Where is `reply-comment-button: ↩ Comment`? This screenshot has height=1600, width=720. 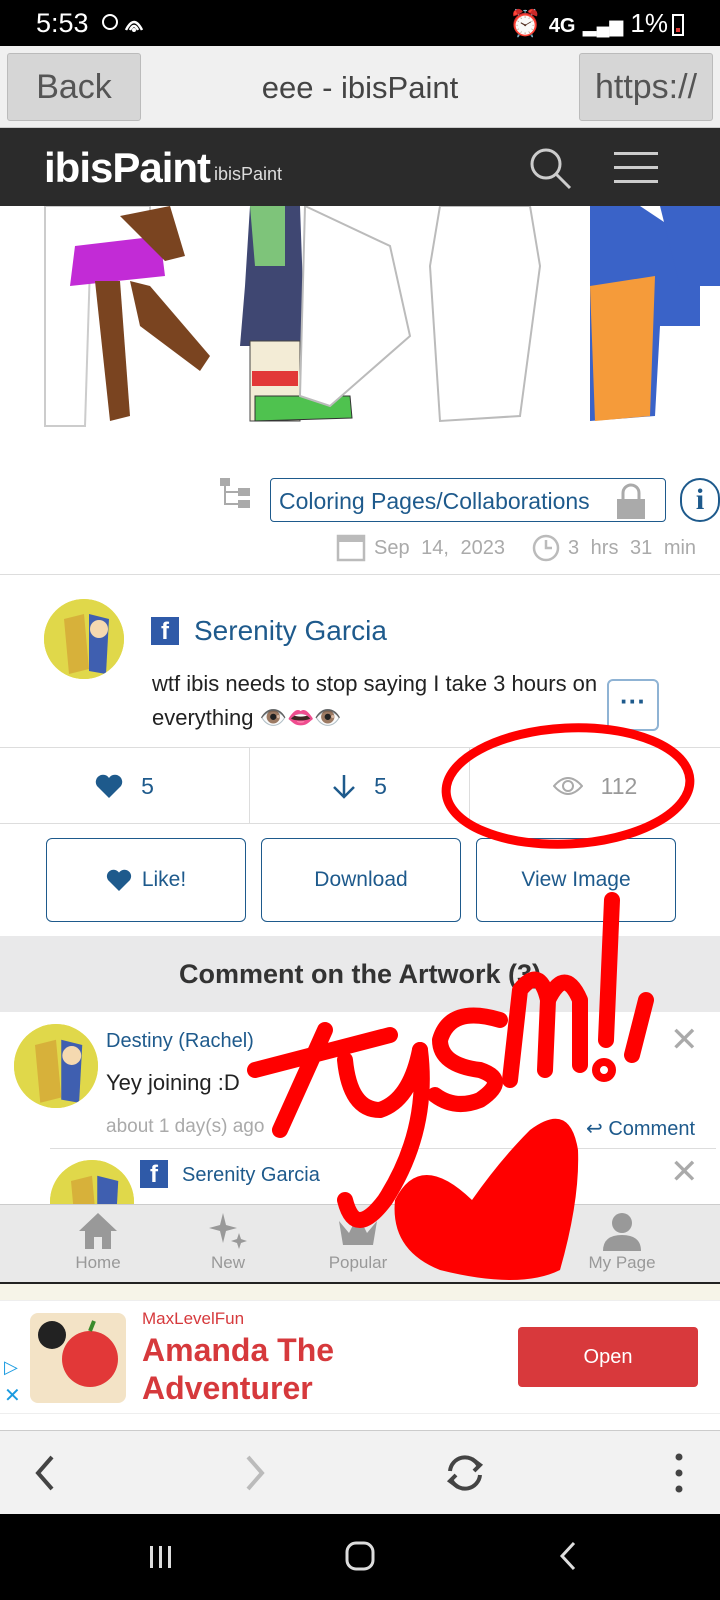 reply-comment-button: ↩ Comment is located at coordinates (640, 1128).